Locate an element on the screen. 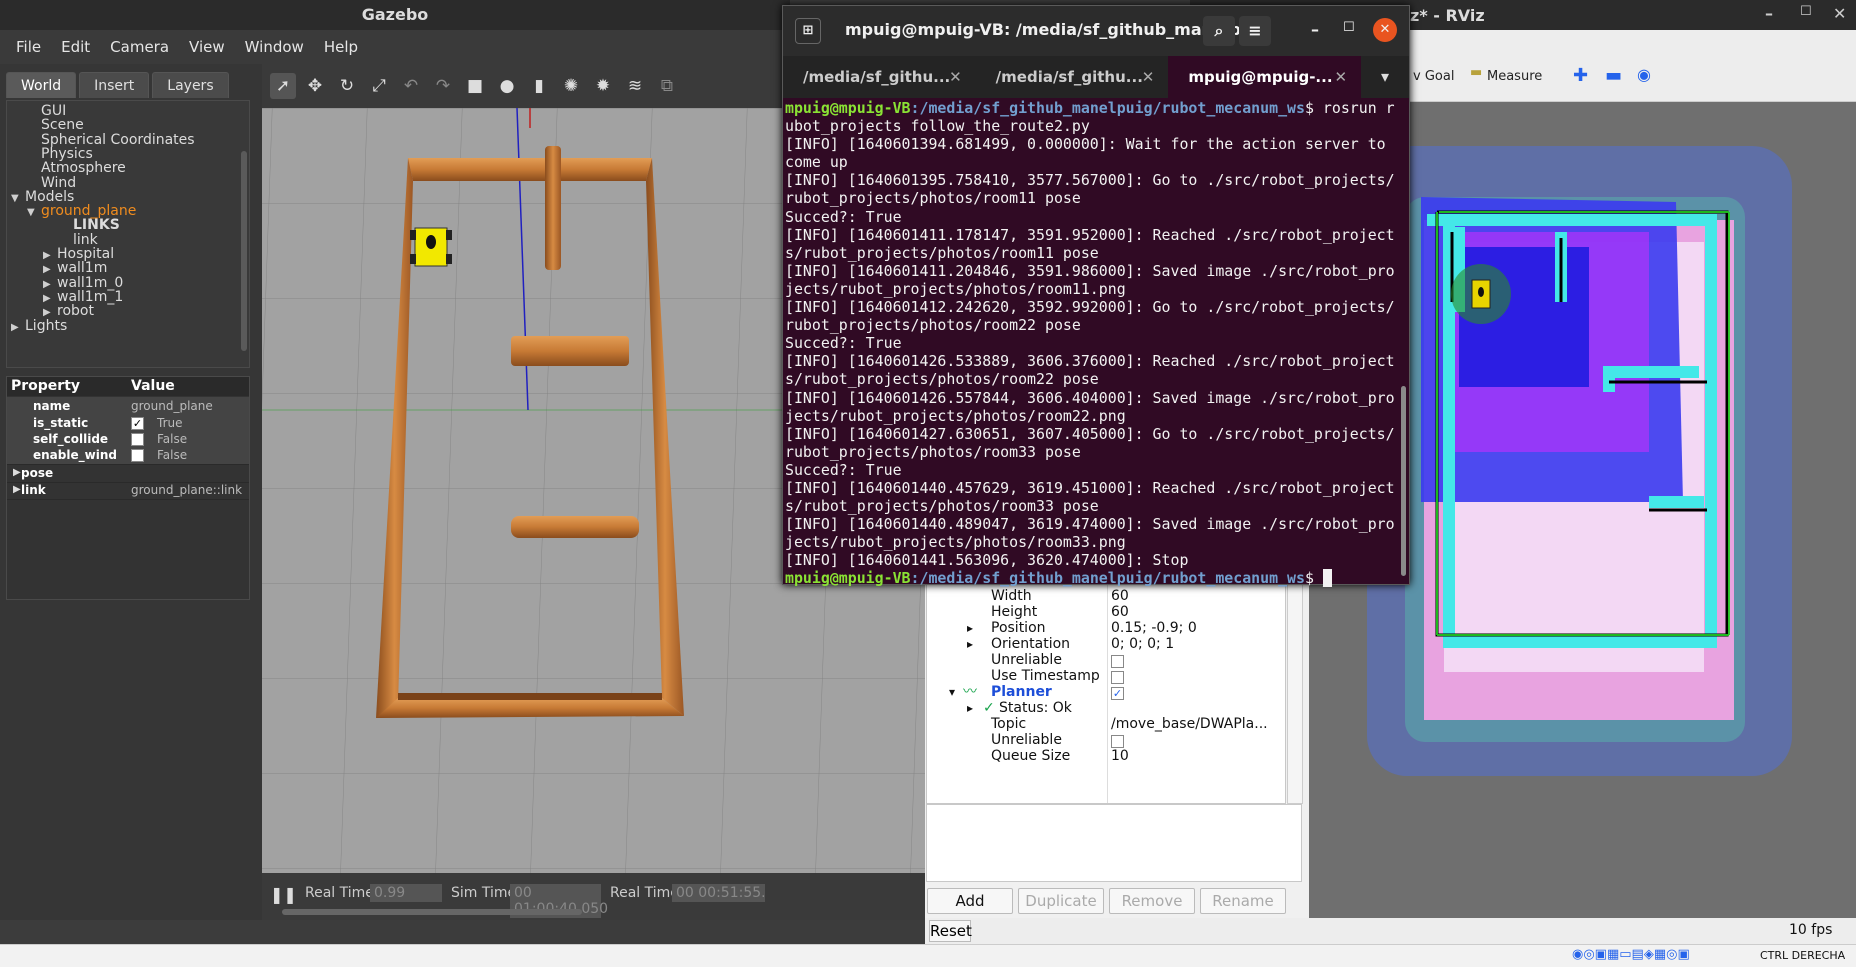  nav-goal-tool: v Goal is located at coordinates (1433, 76).